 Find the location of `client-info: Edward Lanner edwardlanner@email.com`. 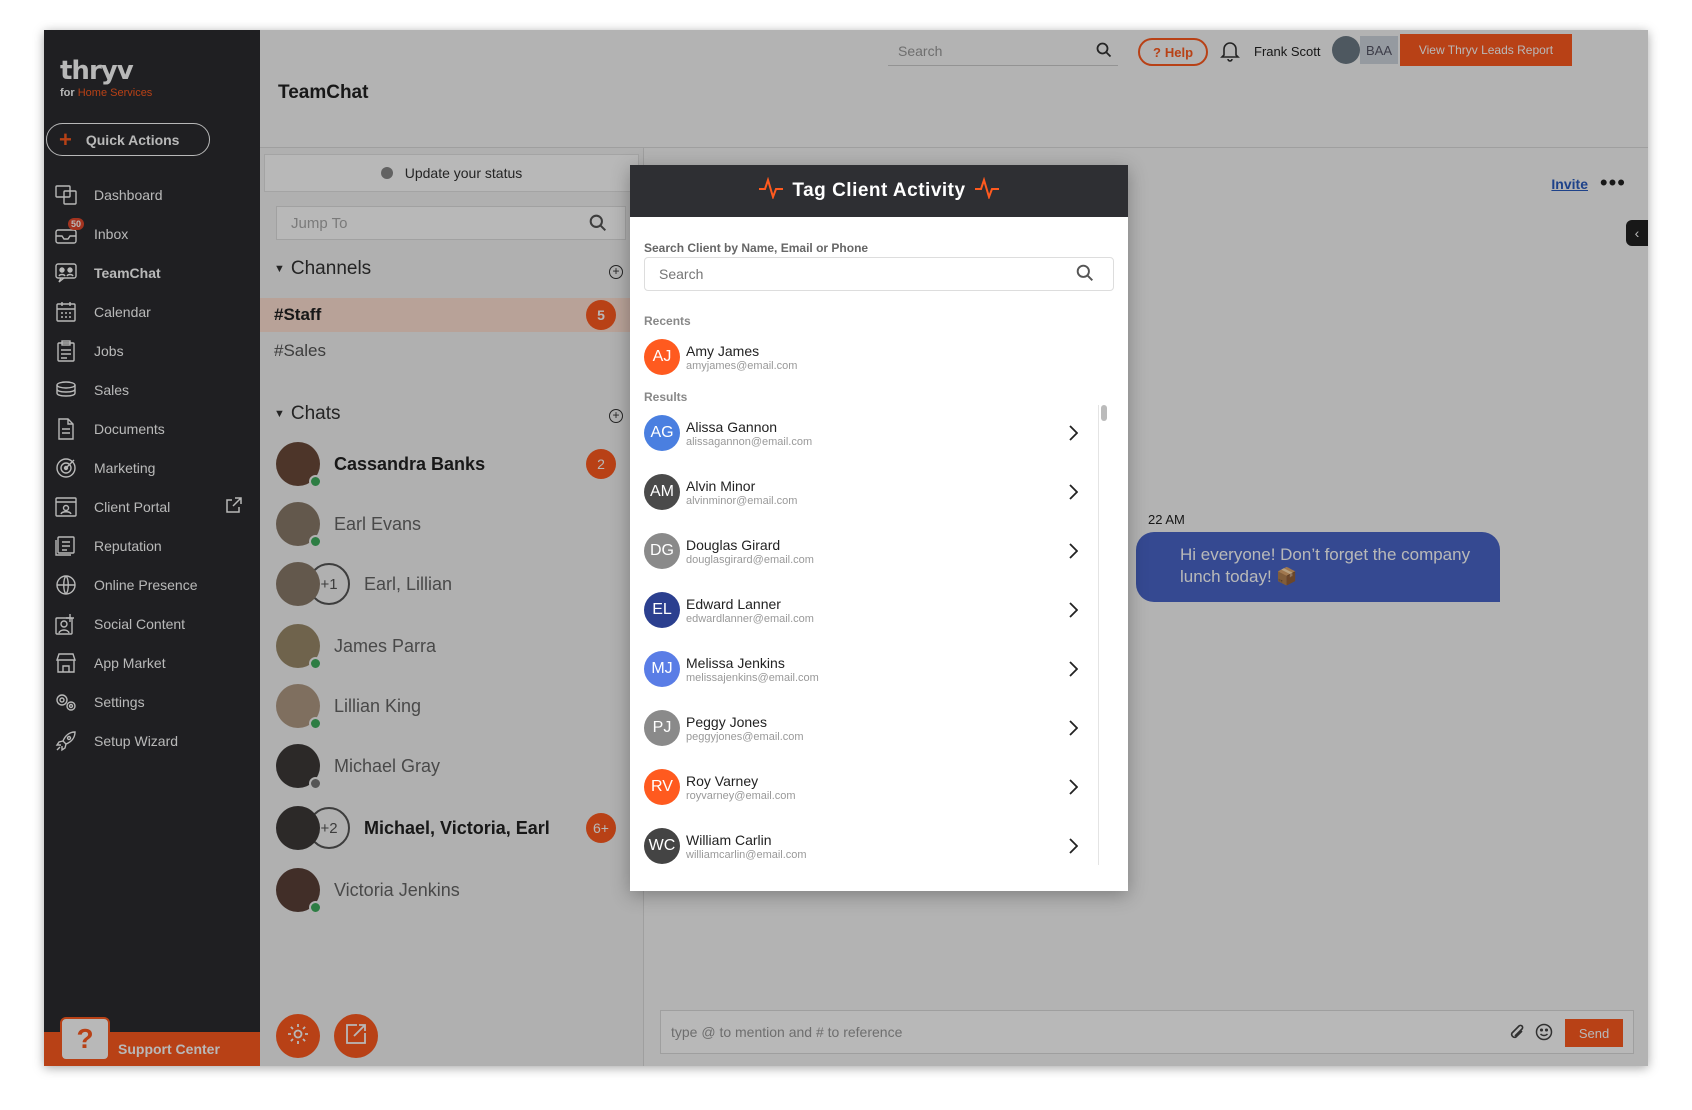

client-info: Edward Lanner edwardlanner@email.com is located at coordinates (750, 610).